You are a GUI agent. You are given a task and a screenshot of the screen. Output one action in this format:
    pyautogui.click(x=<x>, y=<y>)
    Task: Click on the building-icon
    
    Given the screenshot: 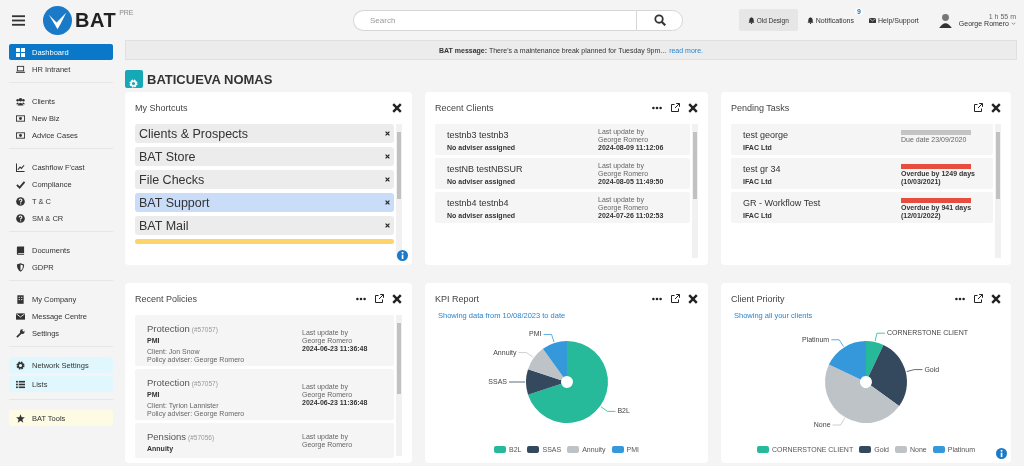 What is the action you would take?
    pyautogui.click(x=20, y=299)
    